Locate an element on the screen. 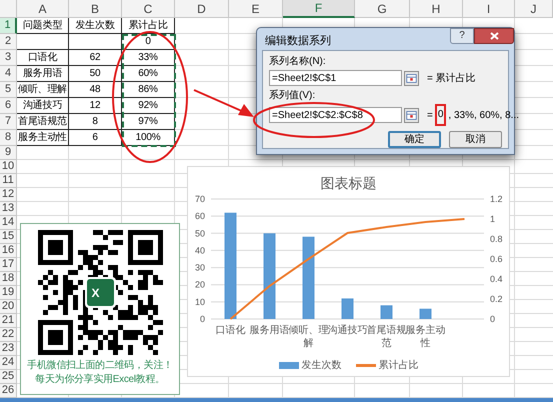 This screenshot has width=553, height=402. row-header: 21 is located at coordinates (8, 321).